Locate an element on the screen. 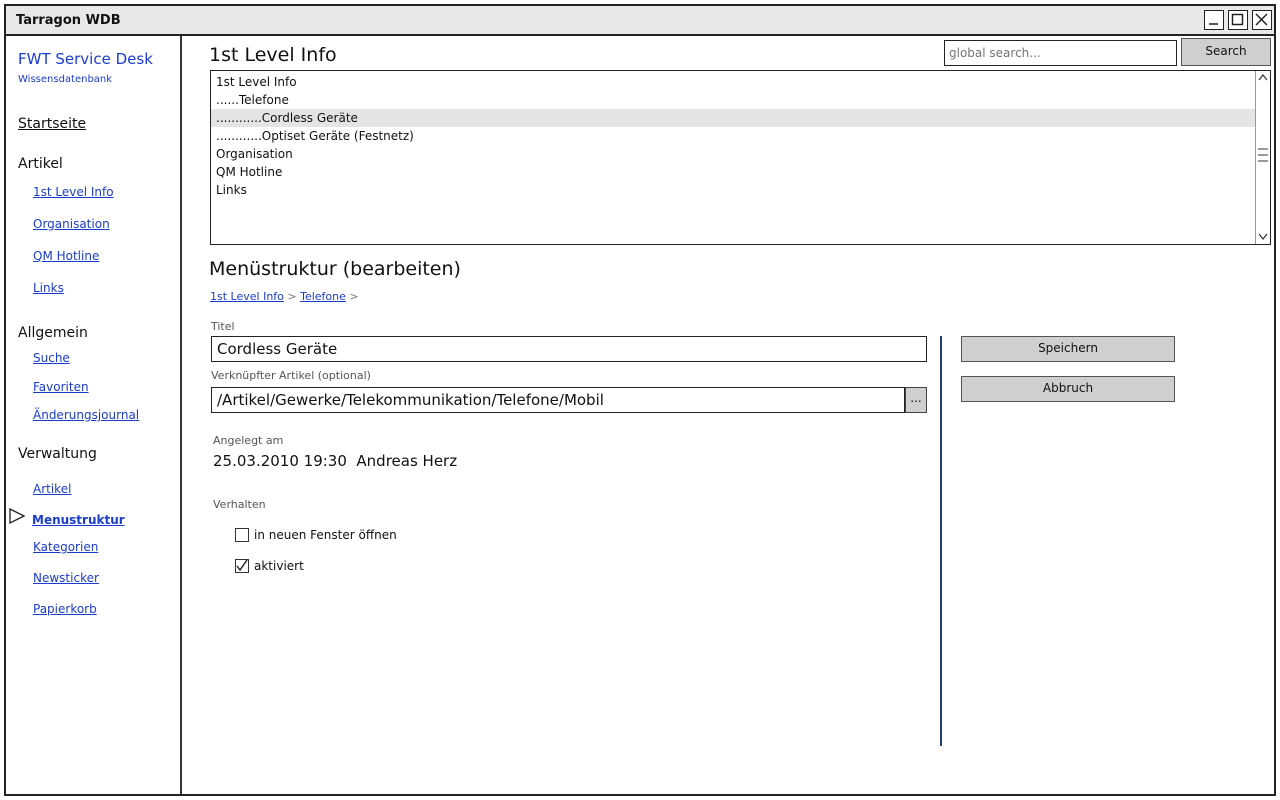 The width and height of the screenshot is (1280, 800). save-button: Speichern is located at coordinates (1068, 349).